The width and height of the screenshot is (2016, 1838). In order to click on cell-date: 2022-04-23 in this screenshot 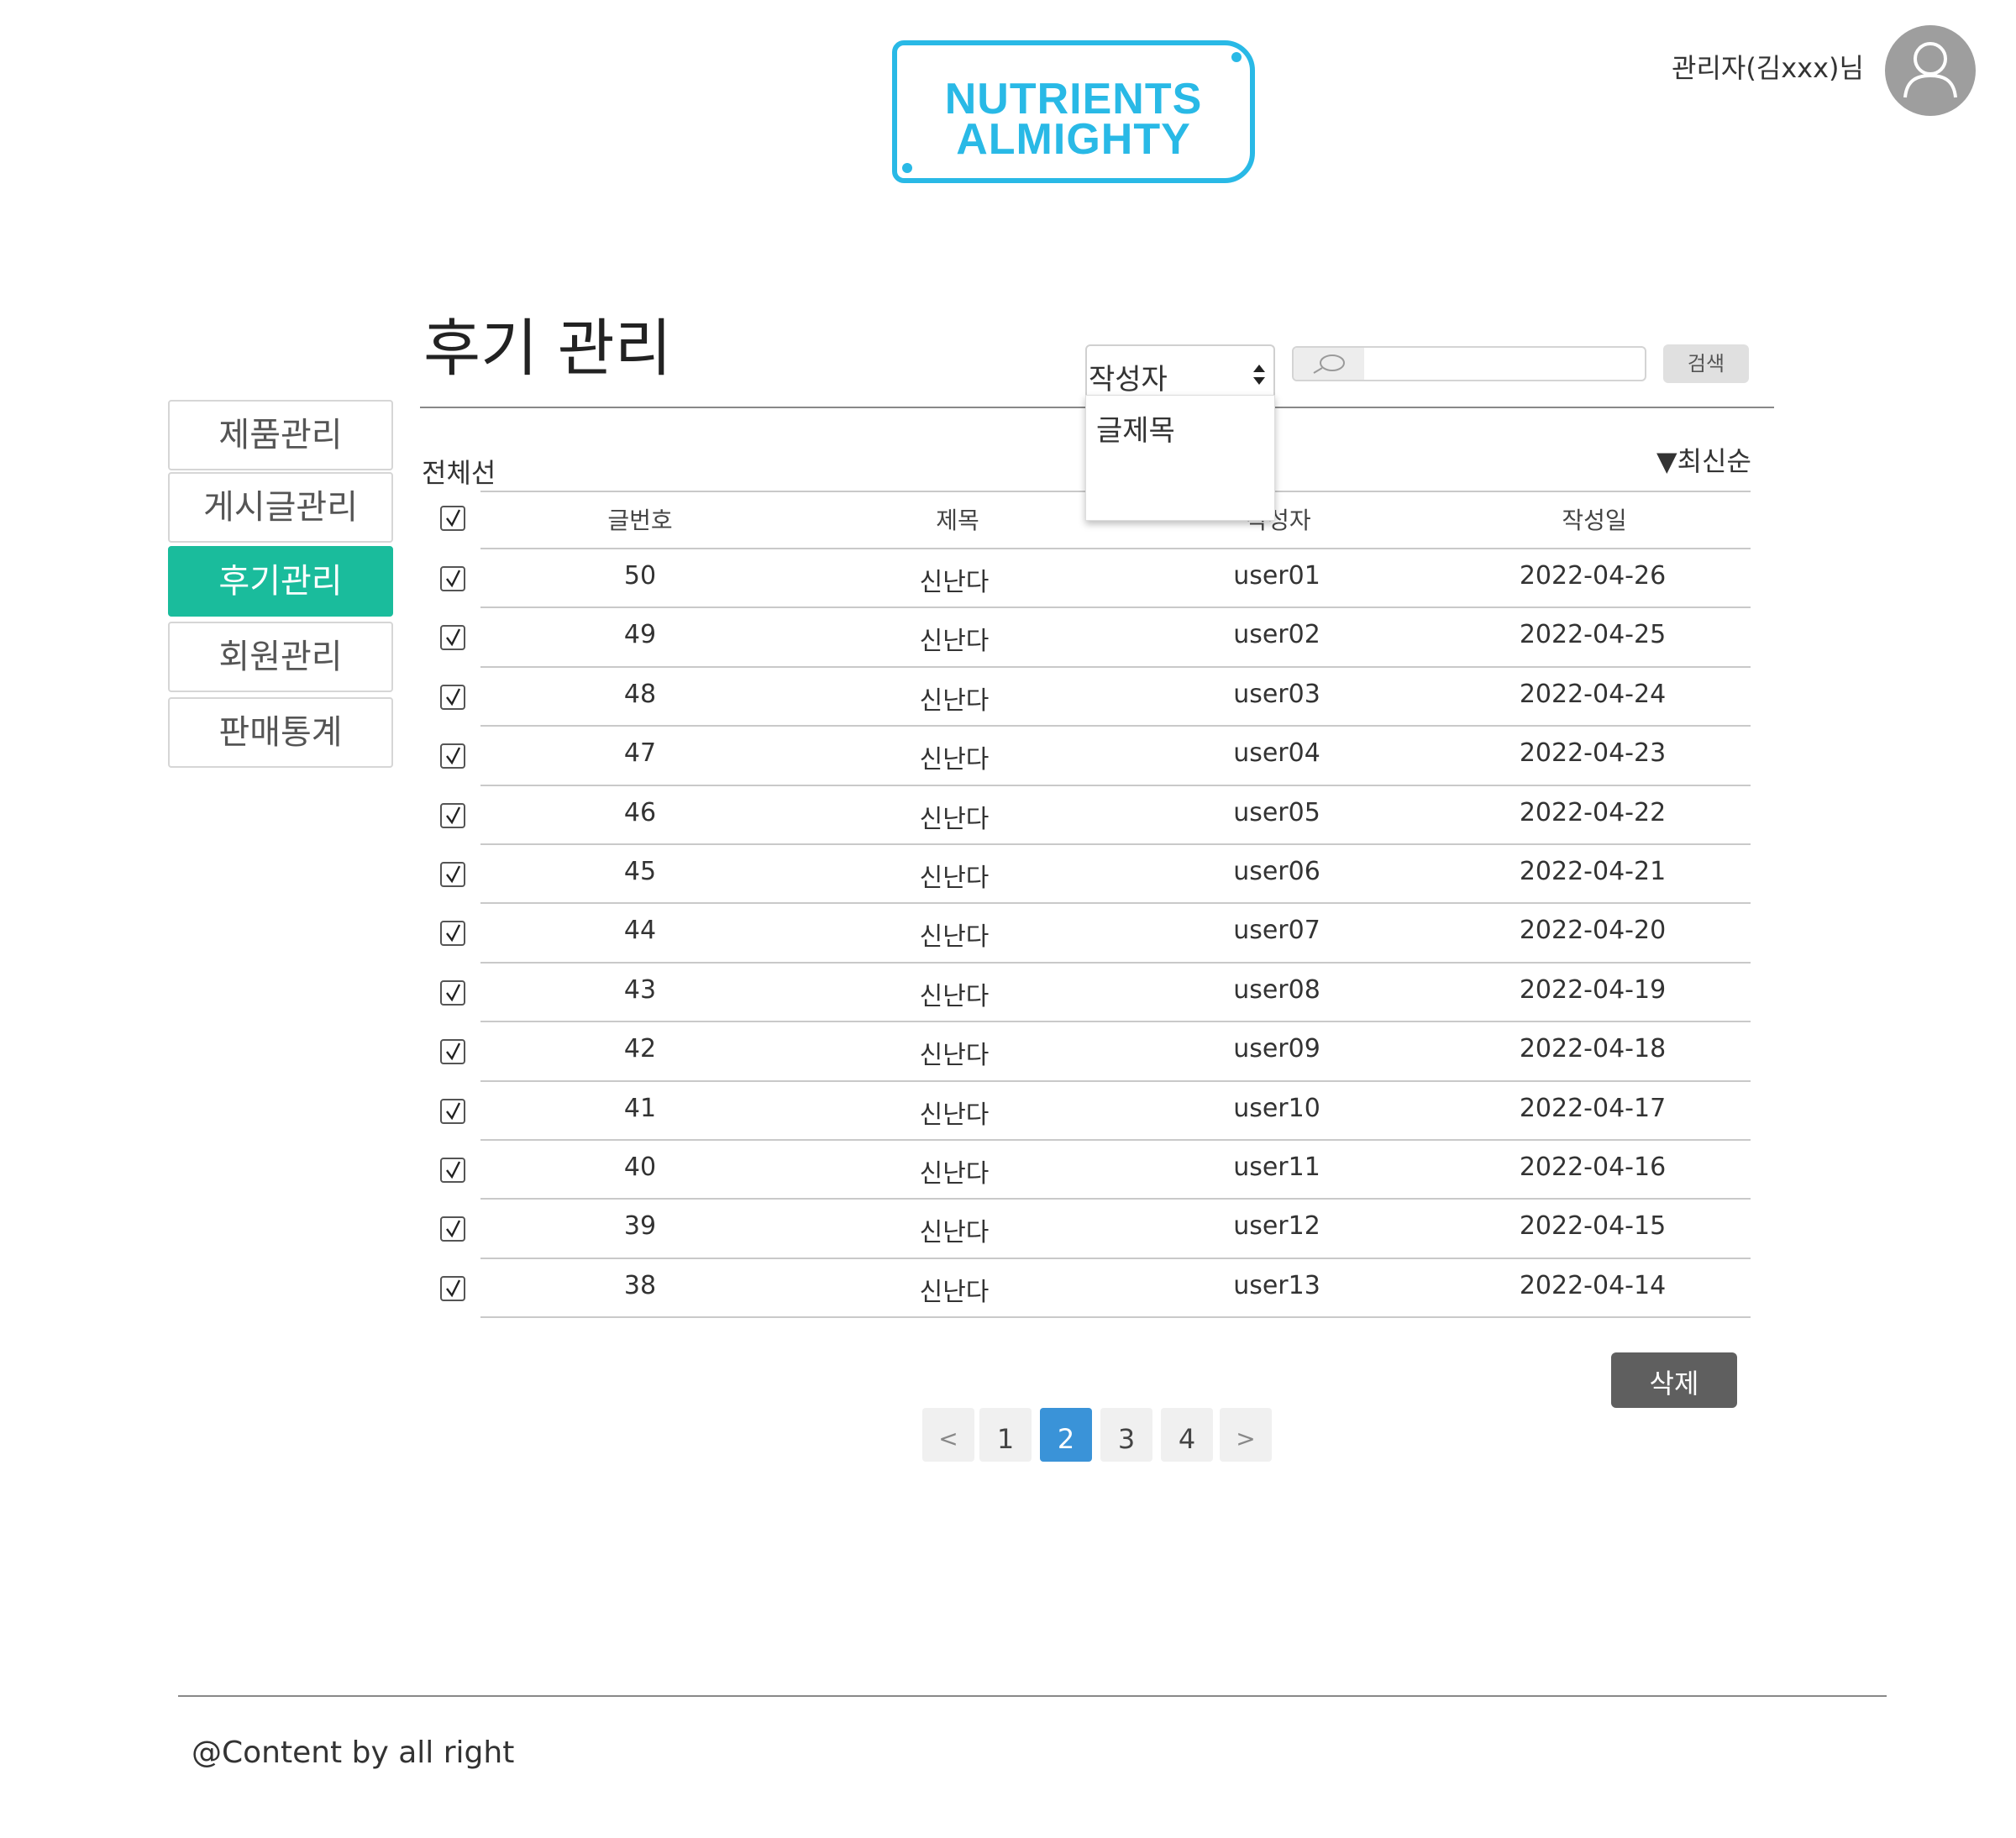, I will do `click(1593, 753)`.